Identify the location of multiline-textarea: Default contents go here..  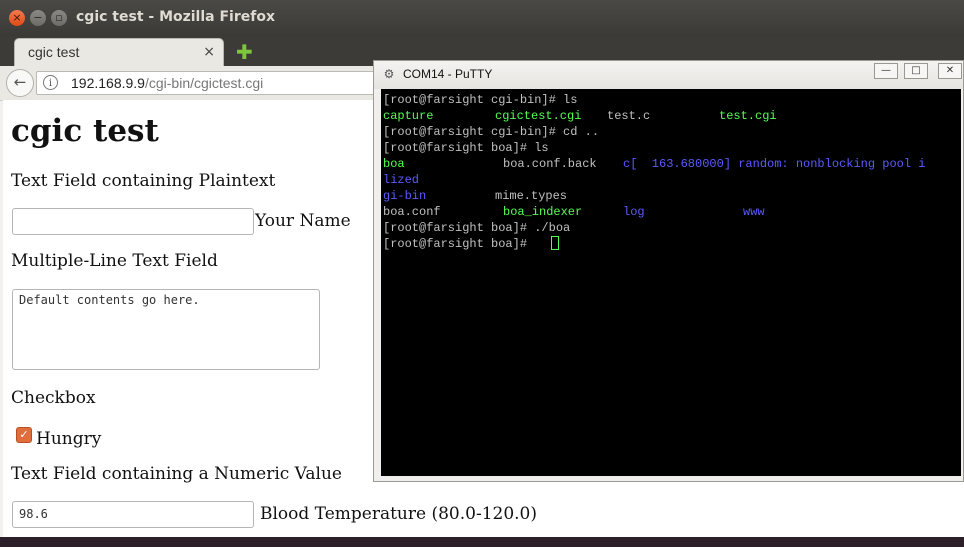
(166, 329).